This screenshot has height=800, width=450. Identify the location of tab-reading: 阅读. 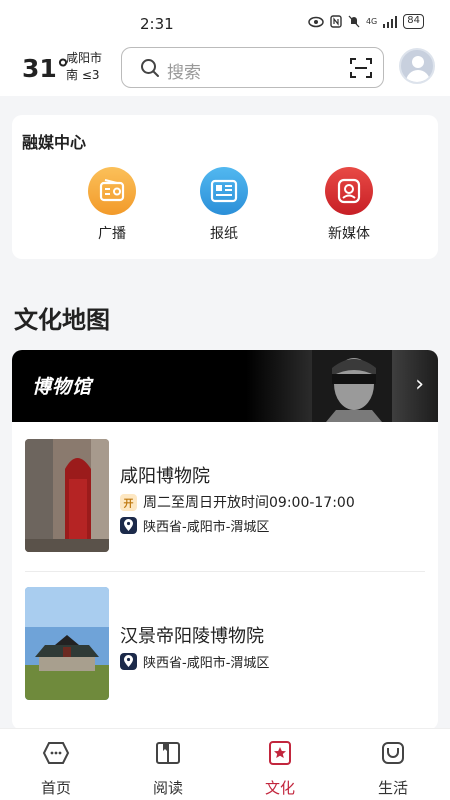
(168, 768).